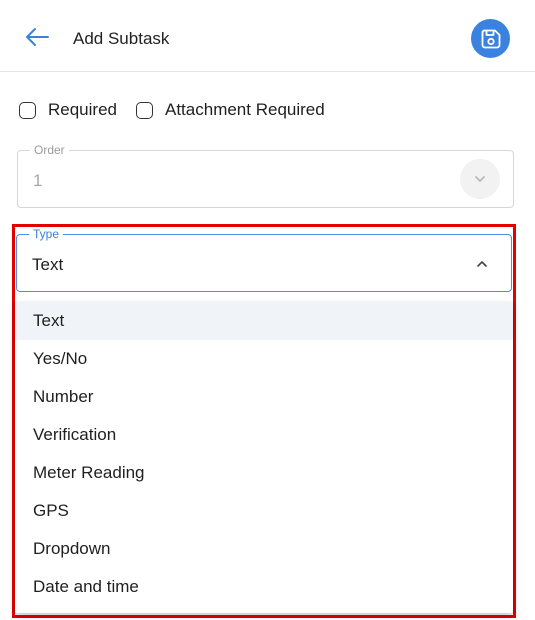 Image resolution: width=535 pixels, height=620 pixels. I want to click on type-value: Text, so click(48, 264).